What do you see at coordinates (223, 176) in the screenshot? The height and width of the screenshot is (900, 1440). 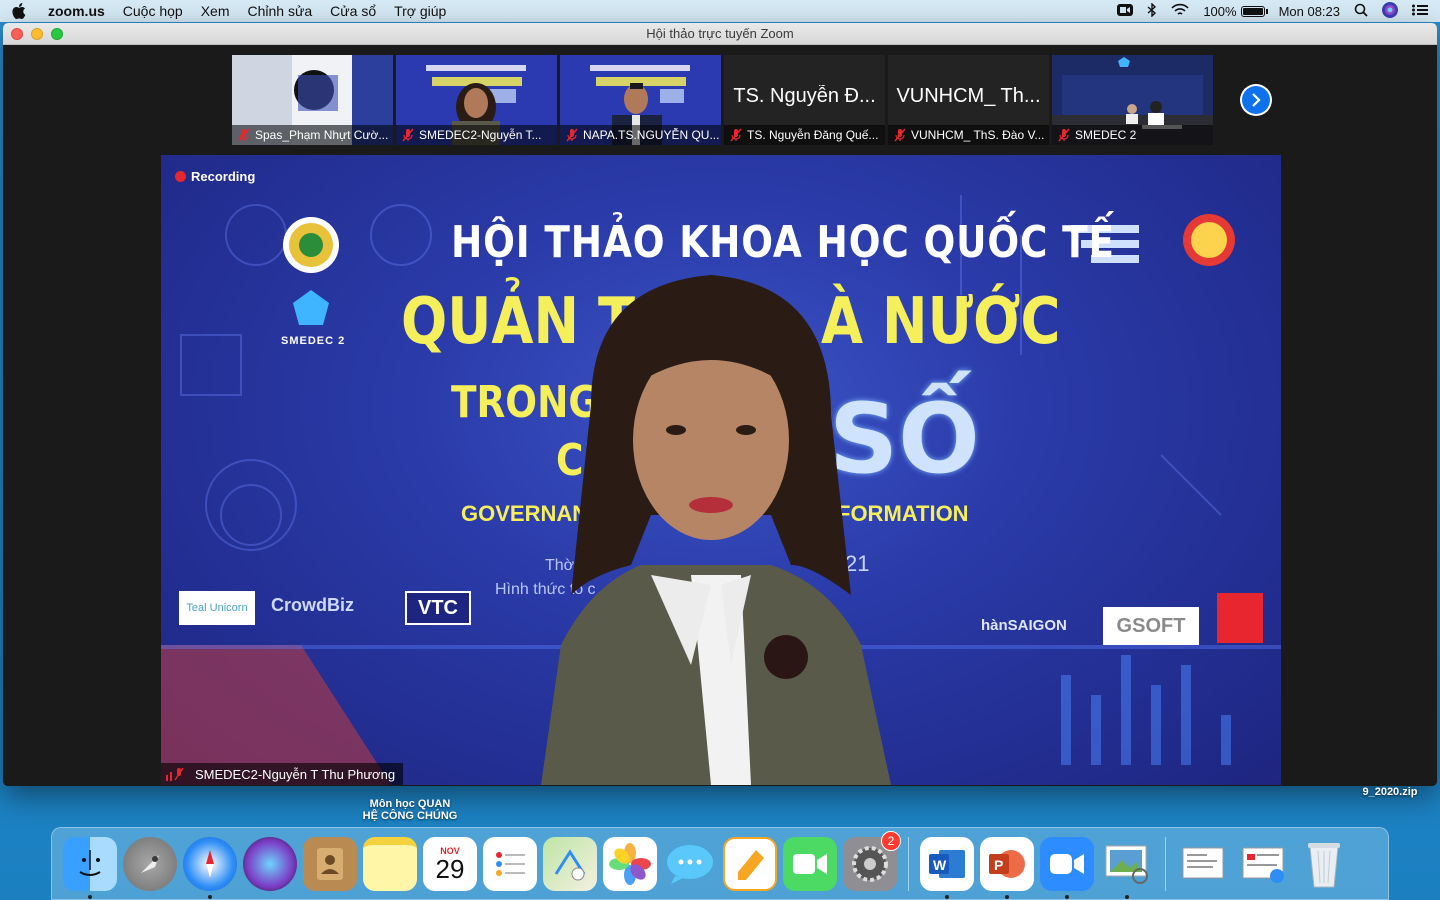 I see `recording-label: Recording` at bounding box center [223, 176].